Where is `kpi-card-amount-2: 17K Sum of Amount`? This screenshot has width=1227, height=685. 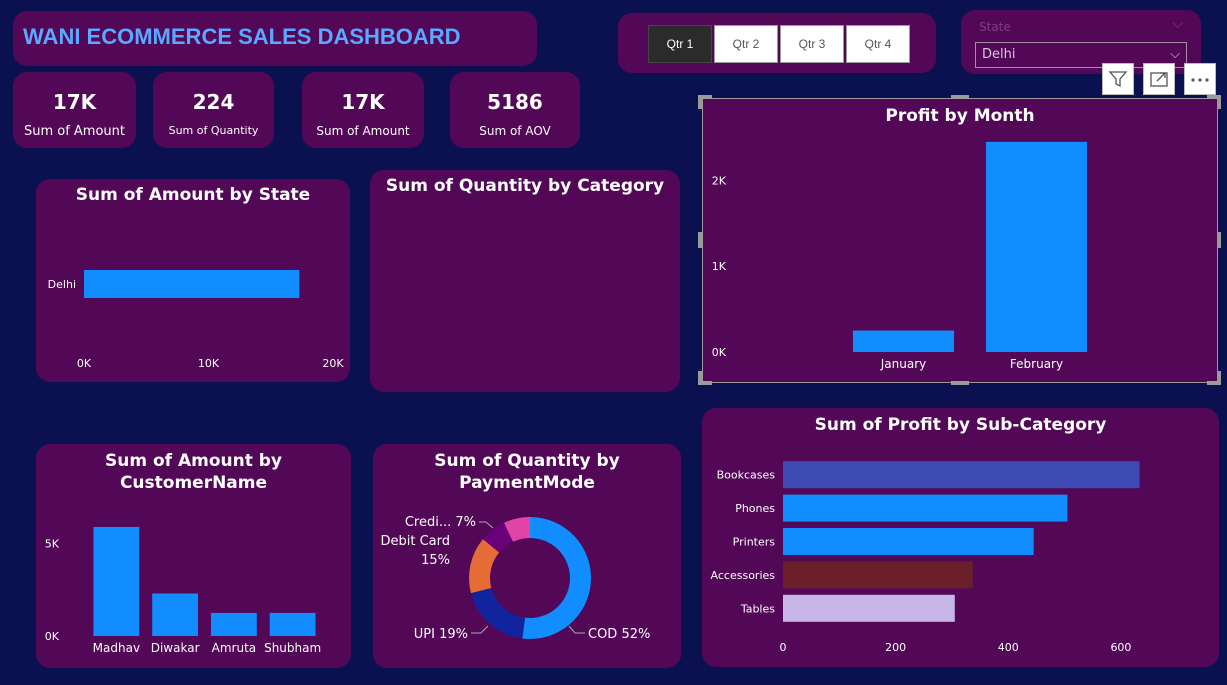
kpi-card-amount-2: 17K Sum of Amount is located at coordinates (363, 110).